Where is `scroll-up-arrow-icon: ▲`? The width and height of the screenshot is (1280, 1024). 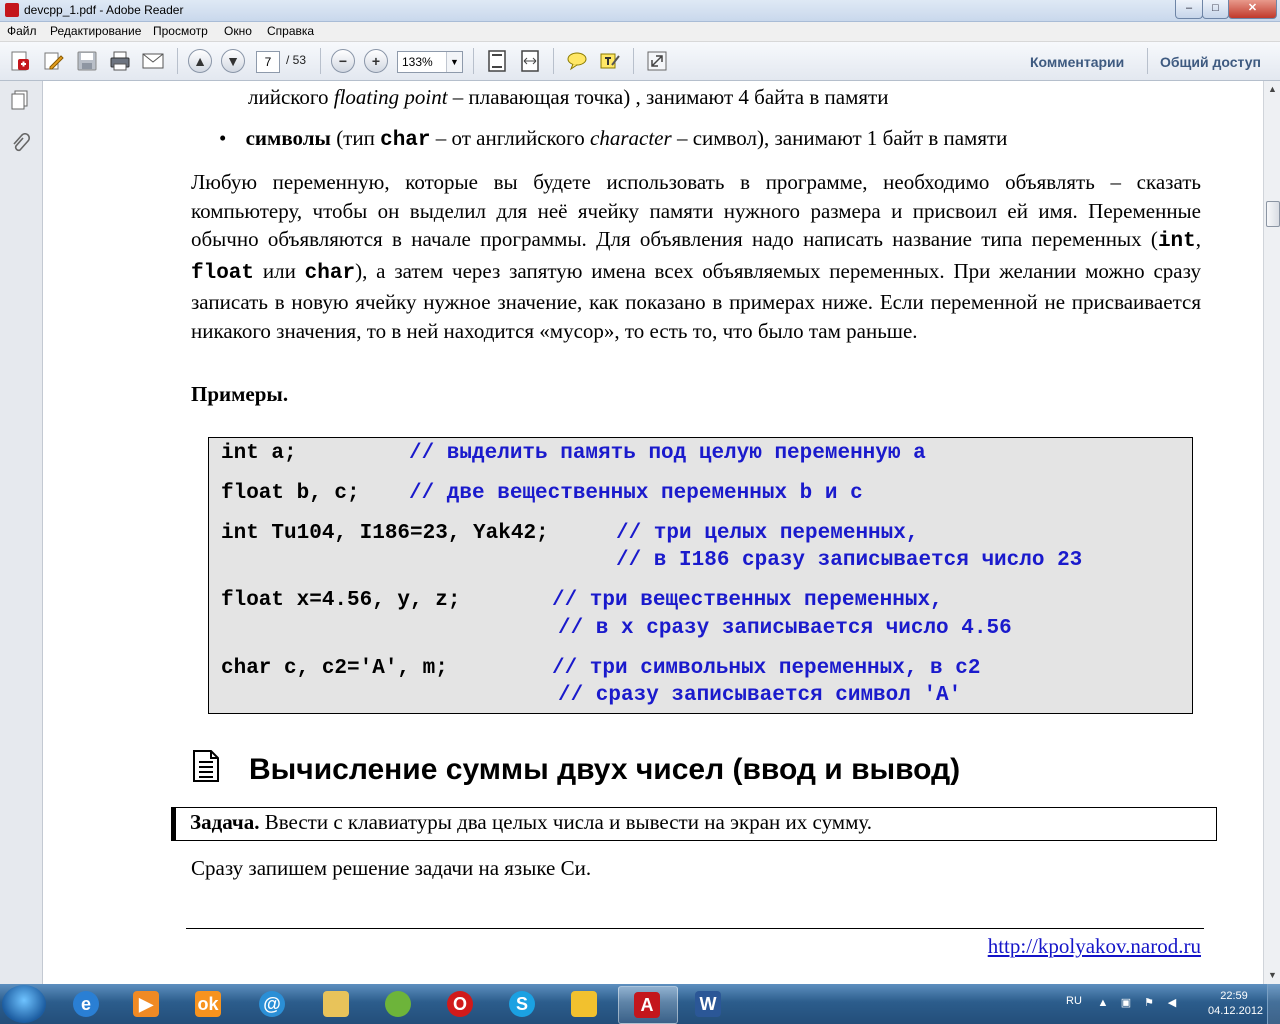 scroll-up-arrow-icon: ▲ is located at coordinates (1272, 89).